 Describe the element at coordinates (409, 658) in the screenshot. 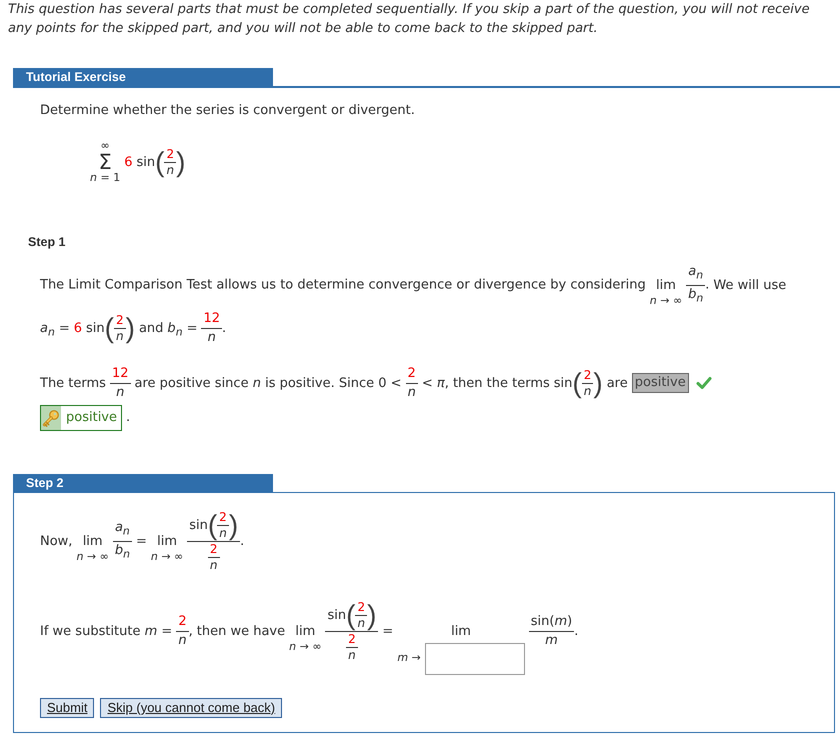

I see `limit-subscript: m →` at that location.